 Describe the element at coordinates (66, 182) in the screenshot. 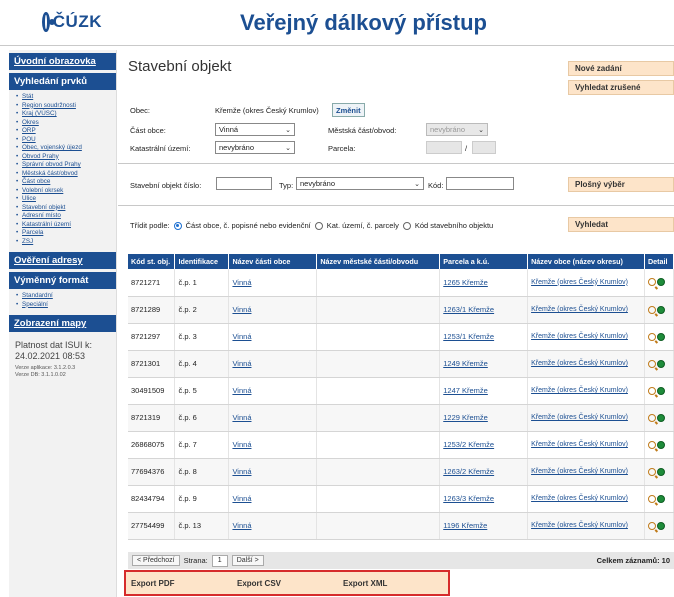

I see `sidebar-item: Část obce` at that location.